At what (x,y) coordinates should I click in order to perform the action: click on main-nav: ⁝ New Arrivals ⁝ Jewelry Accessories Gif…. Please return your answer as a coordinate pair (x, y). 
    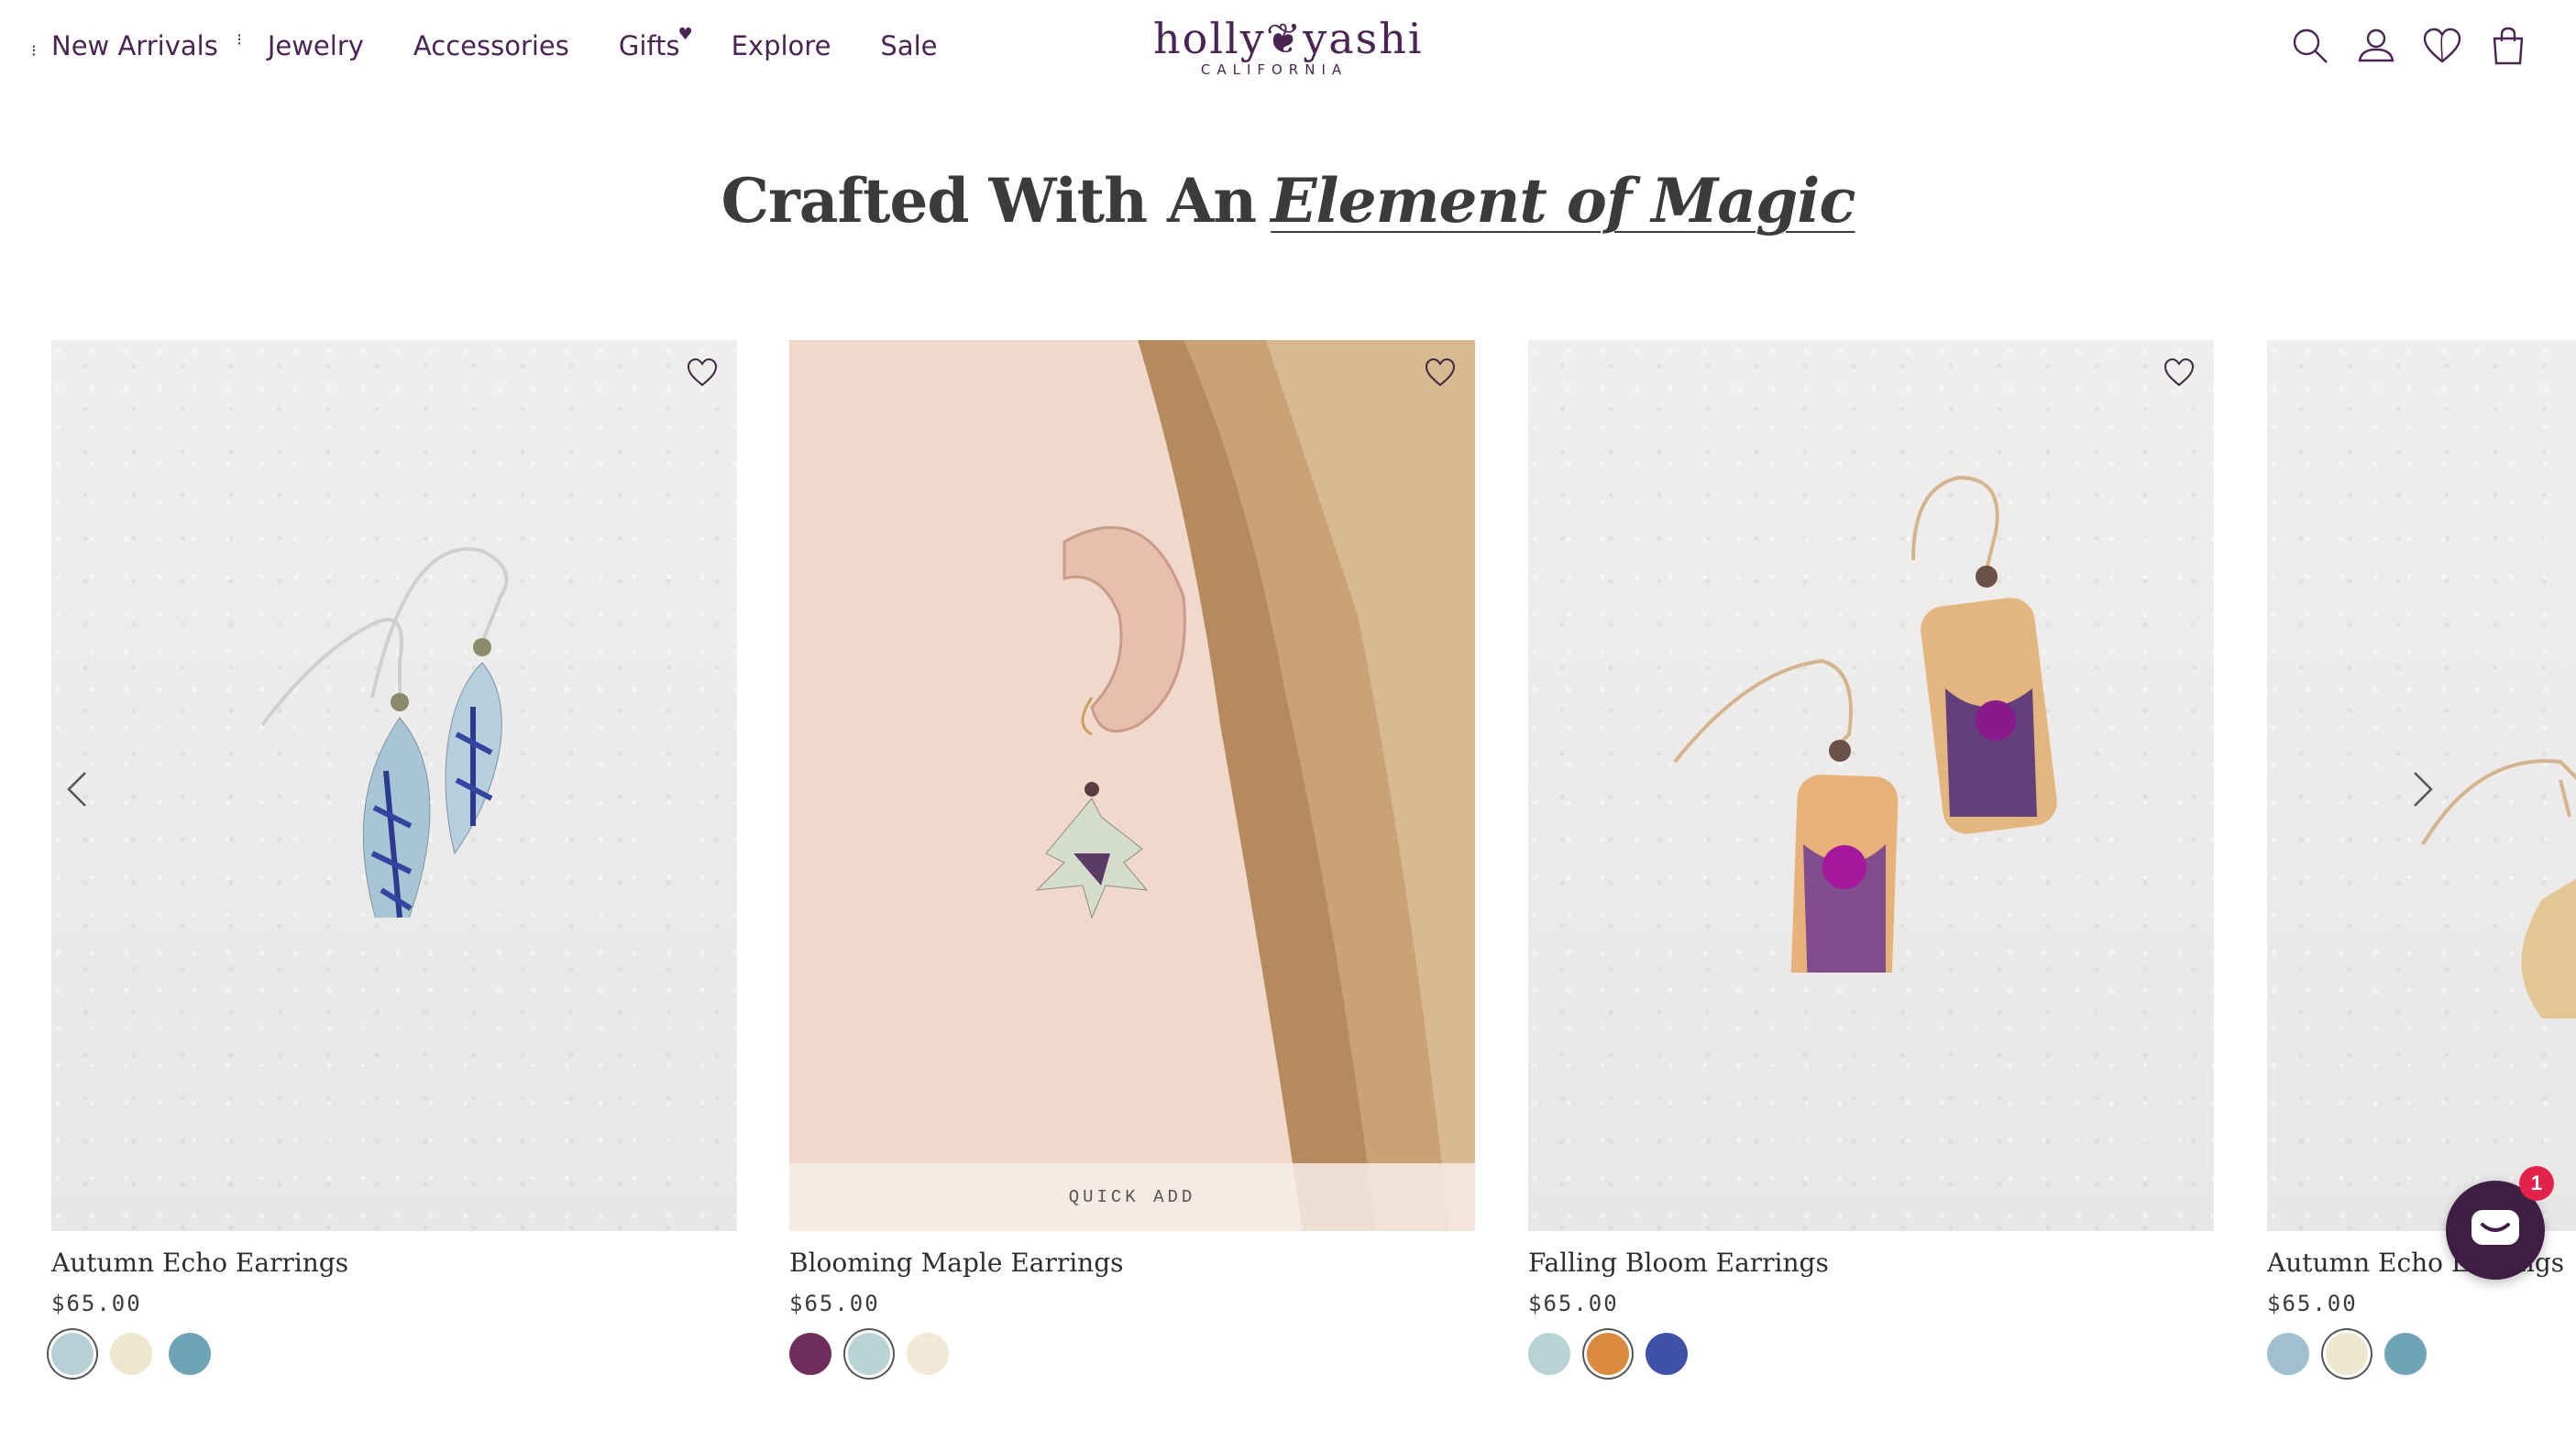
    Looking at the image, I should click on (509, 45).